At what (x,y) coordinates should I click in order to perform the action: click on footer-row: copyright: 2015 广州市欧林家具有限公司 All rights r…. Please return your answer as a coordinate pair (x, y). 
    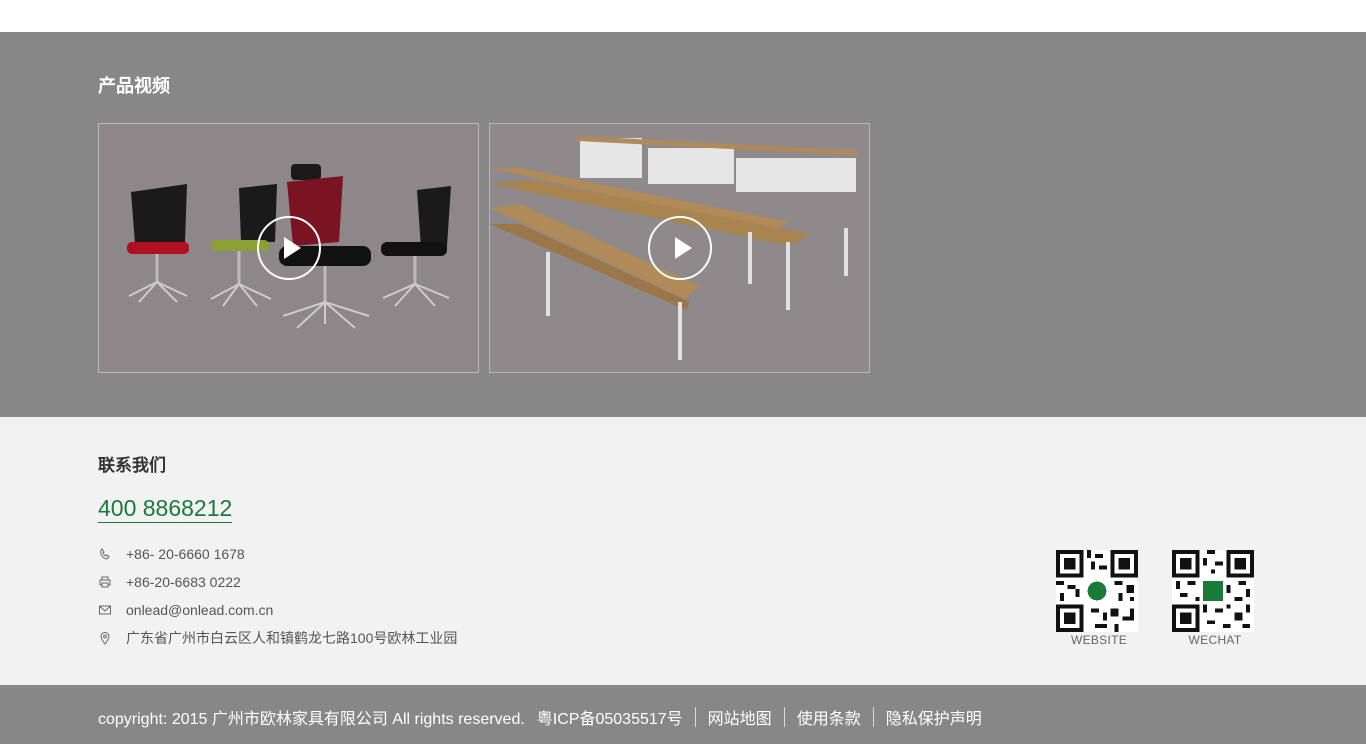
    Looking at the image, I should click on (540, 717).